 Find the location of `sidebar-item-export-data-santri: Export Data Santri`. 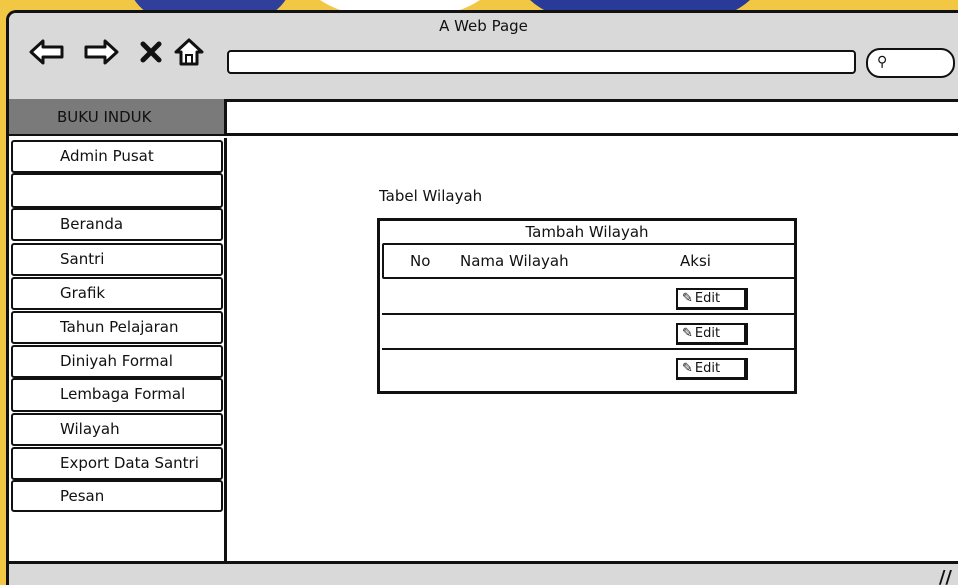

sidebar-item-export-data-santri: Export Data Santri is located at coordinates (117, 463).